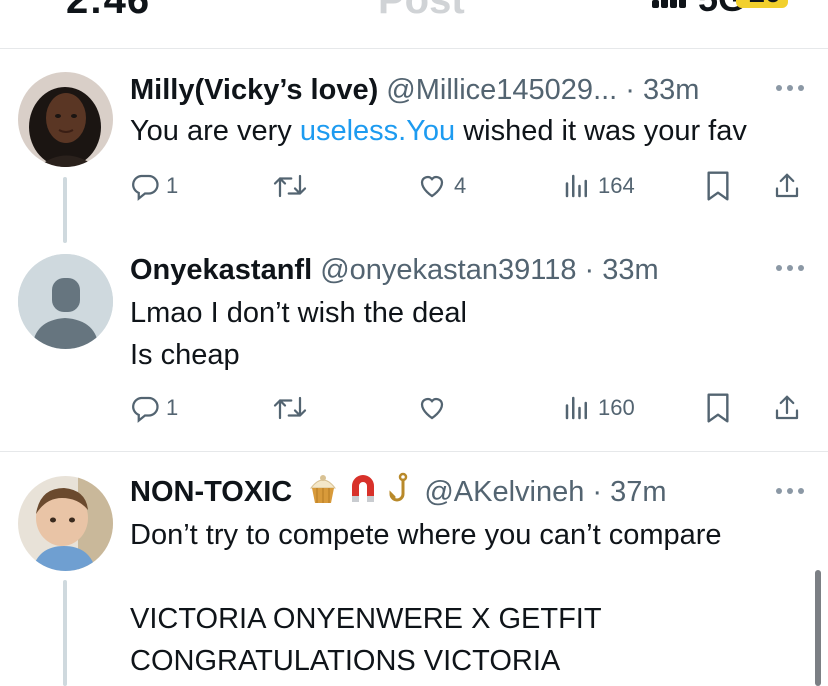  What do you see at coordinates (211, 492) in the screenshot?
I see `display-name: NON-TOXIC` at bounding box center [211, 492].